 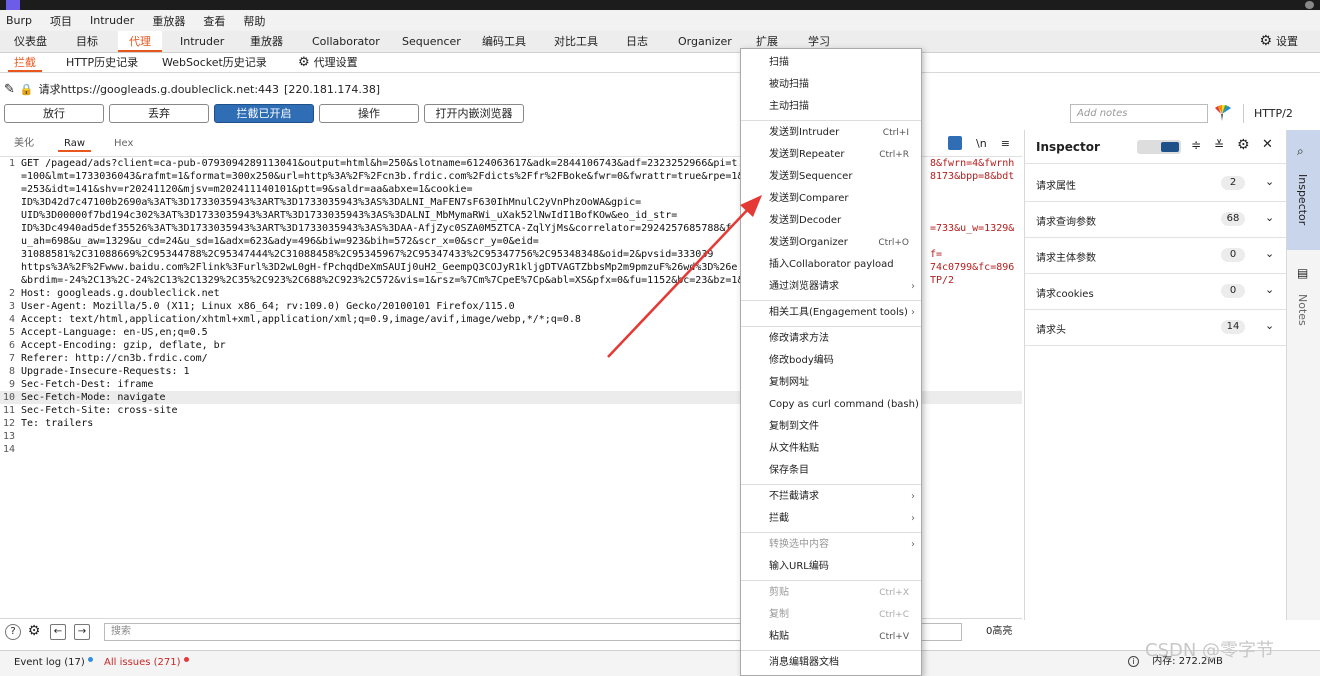 What do you see at coordinates (1233, 183) in the screenshot?
I see `inspector-row-count: 2` at bounding box center [1233, 183].